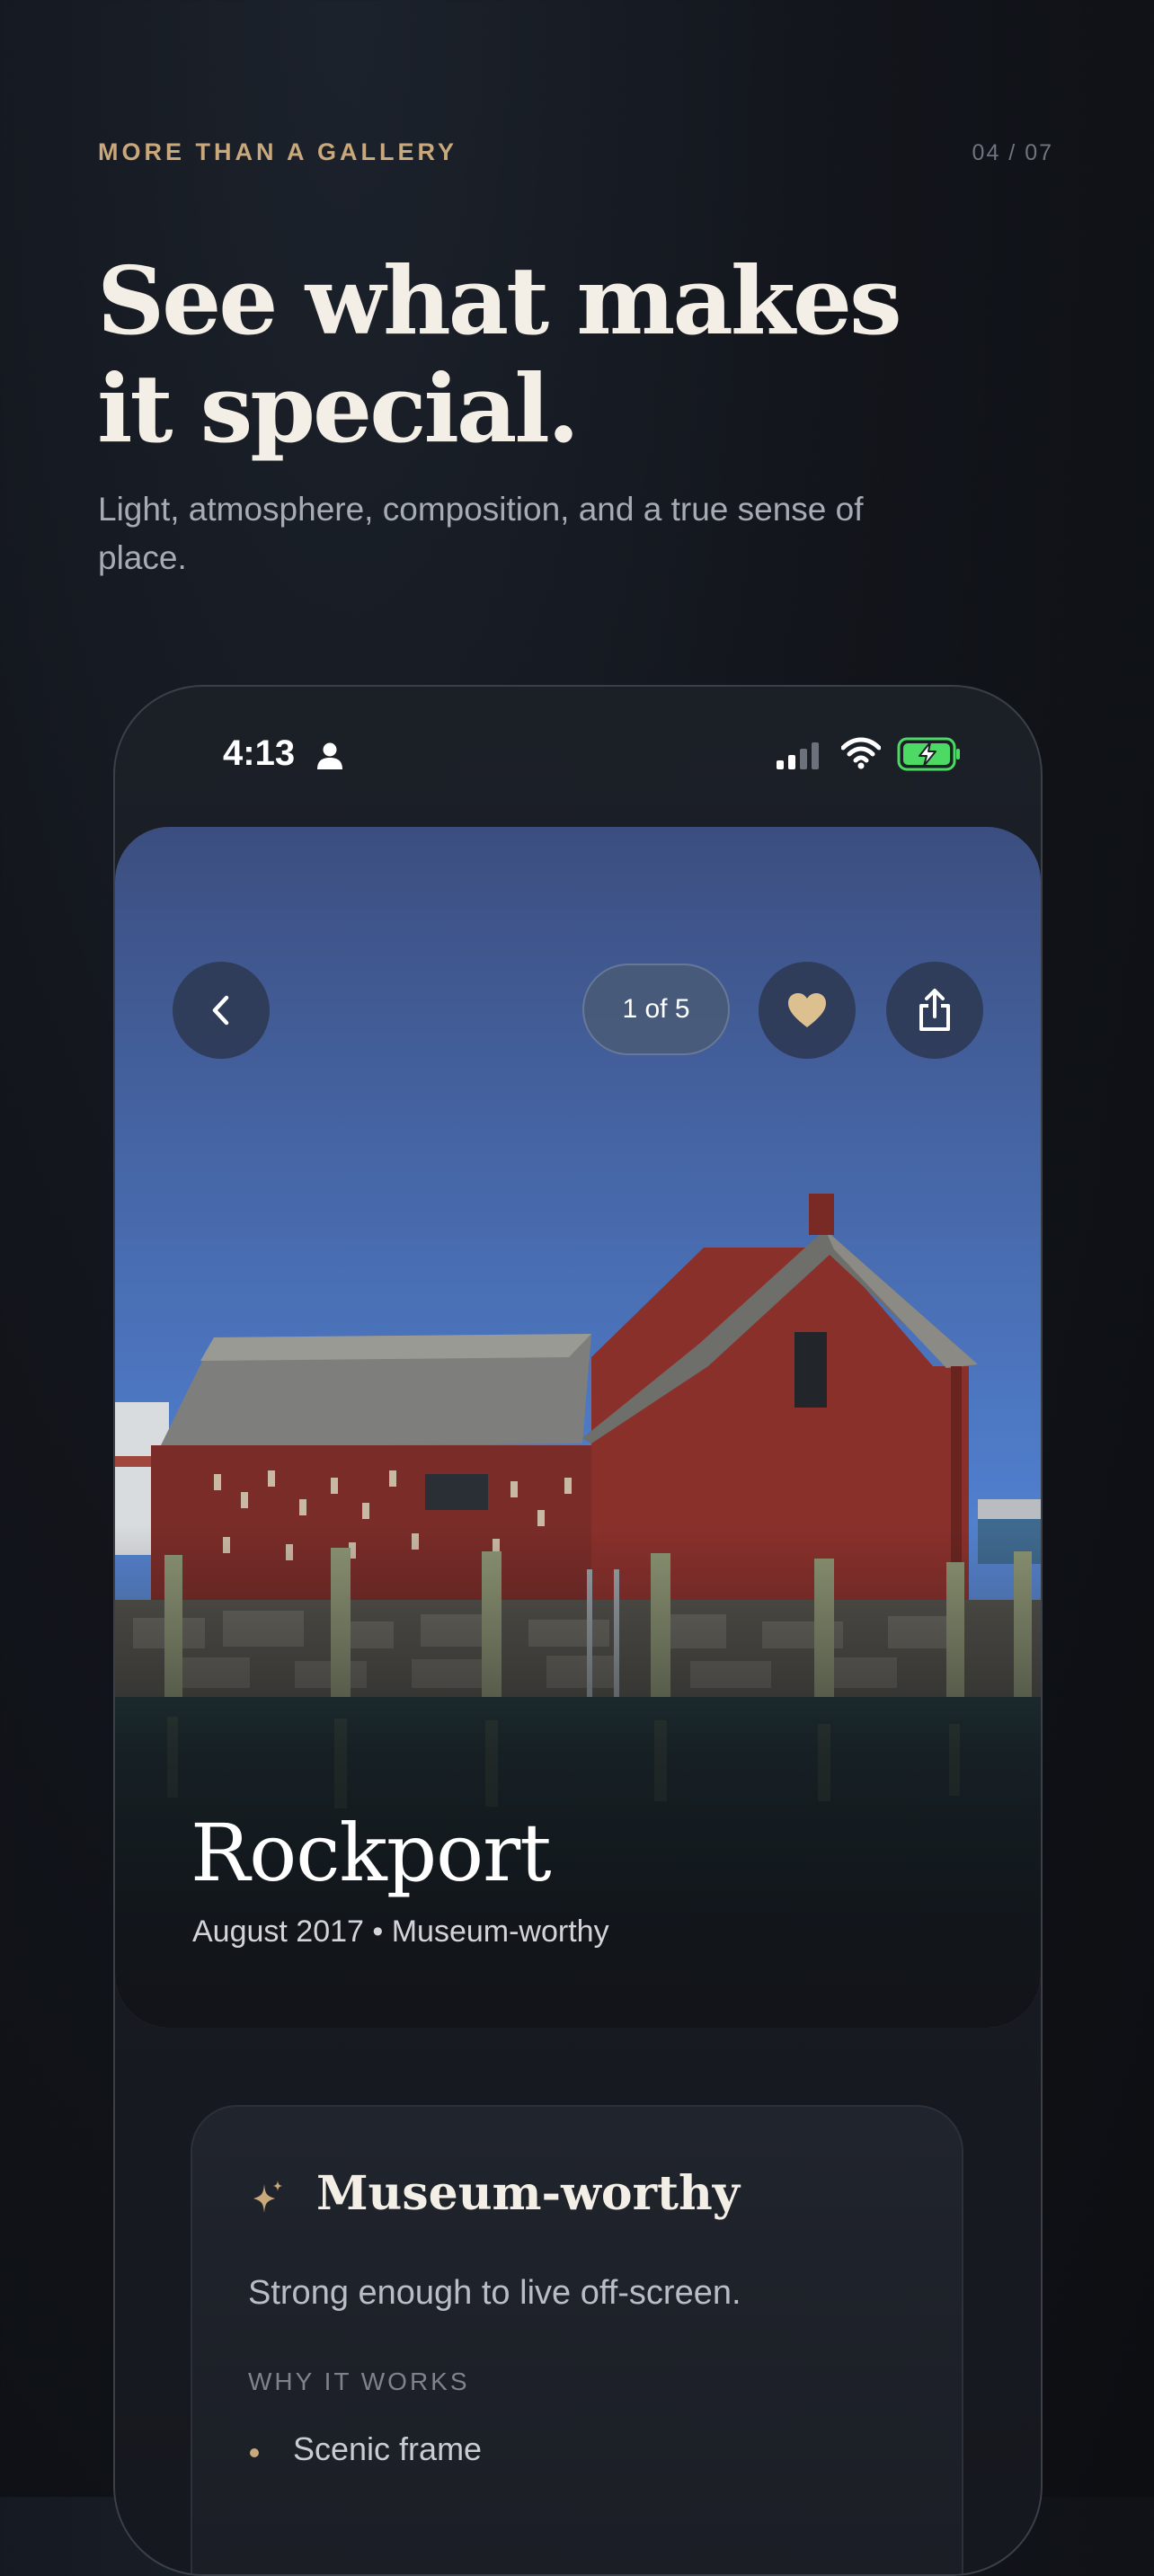 Image resolution: width=1154 pixels, height=2576 pixels. What do you see at coordinates (338, 408) in the screenshot?
I see `headline-line-2: it special.` at bounding box center [338, 408].